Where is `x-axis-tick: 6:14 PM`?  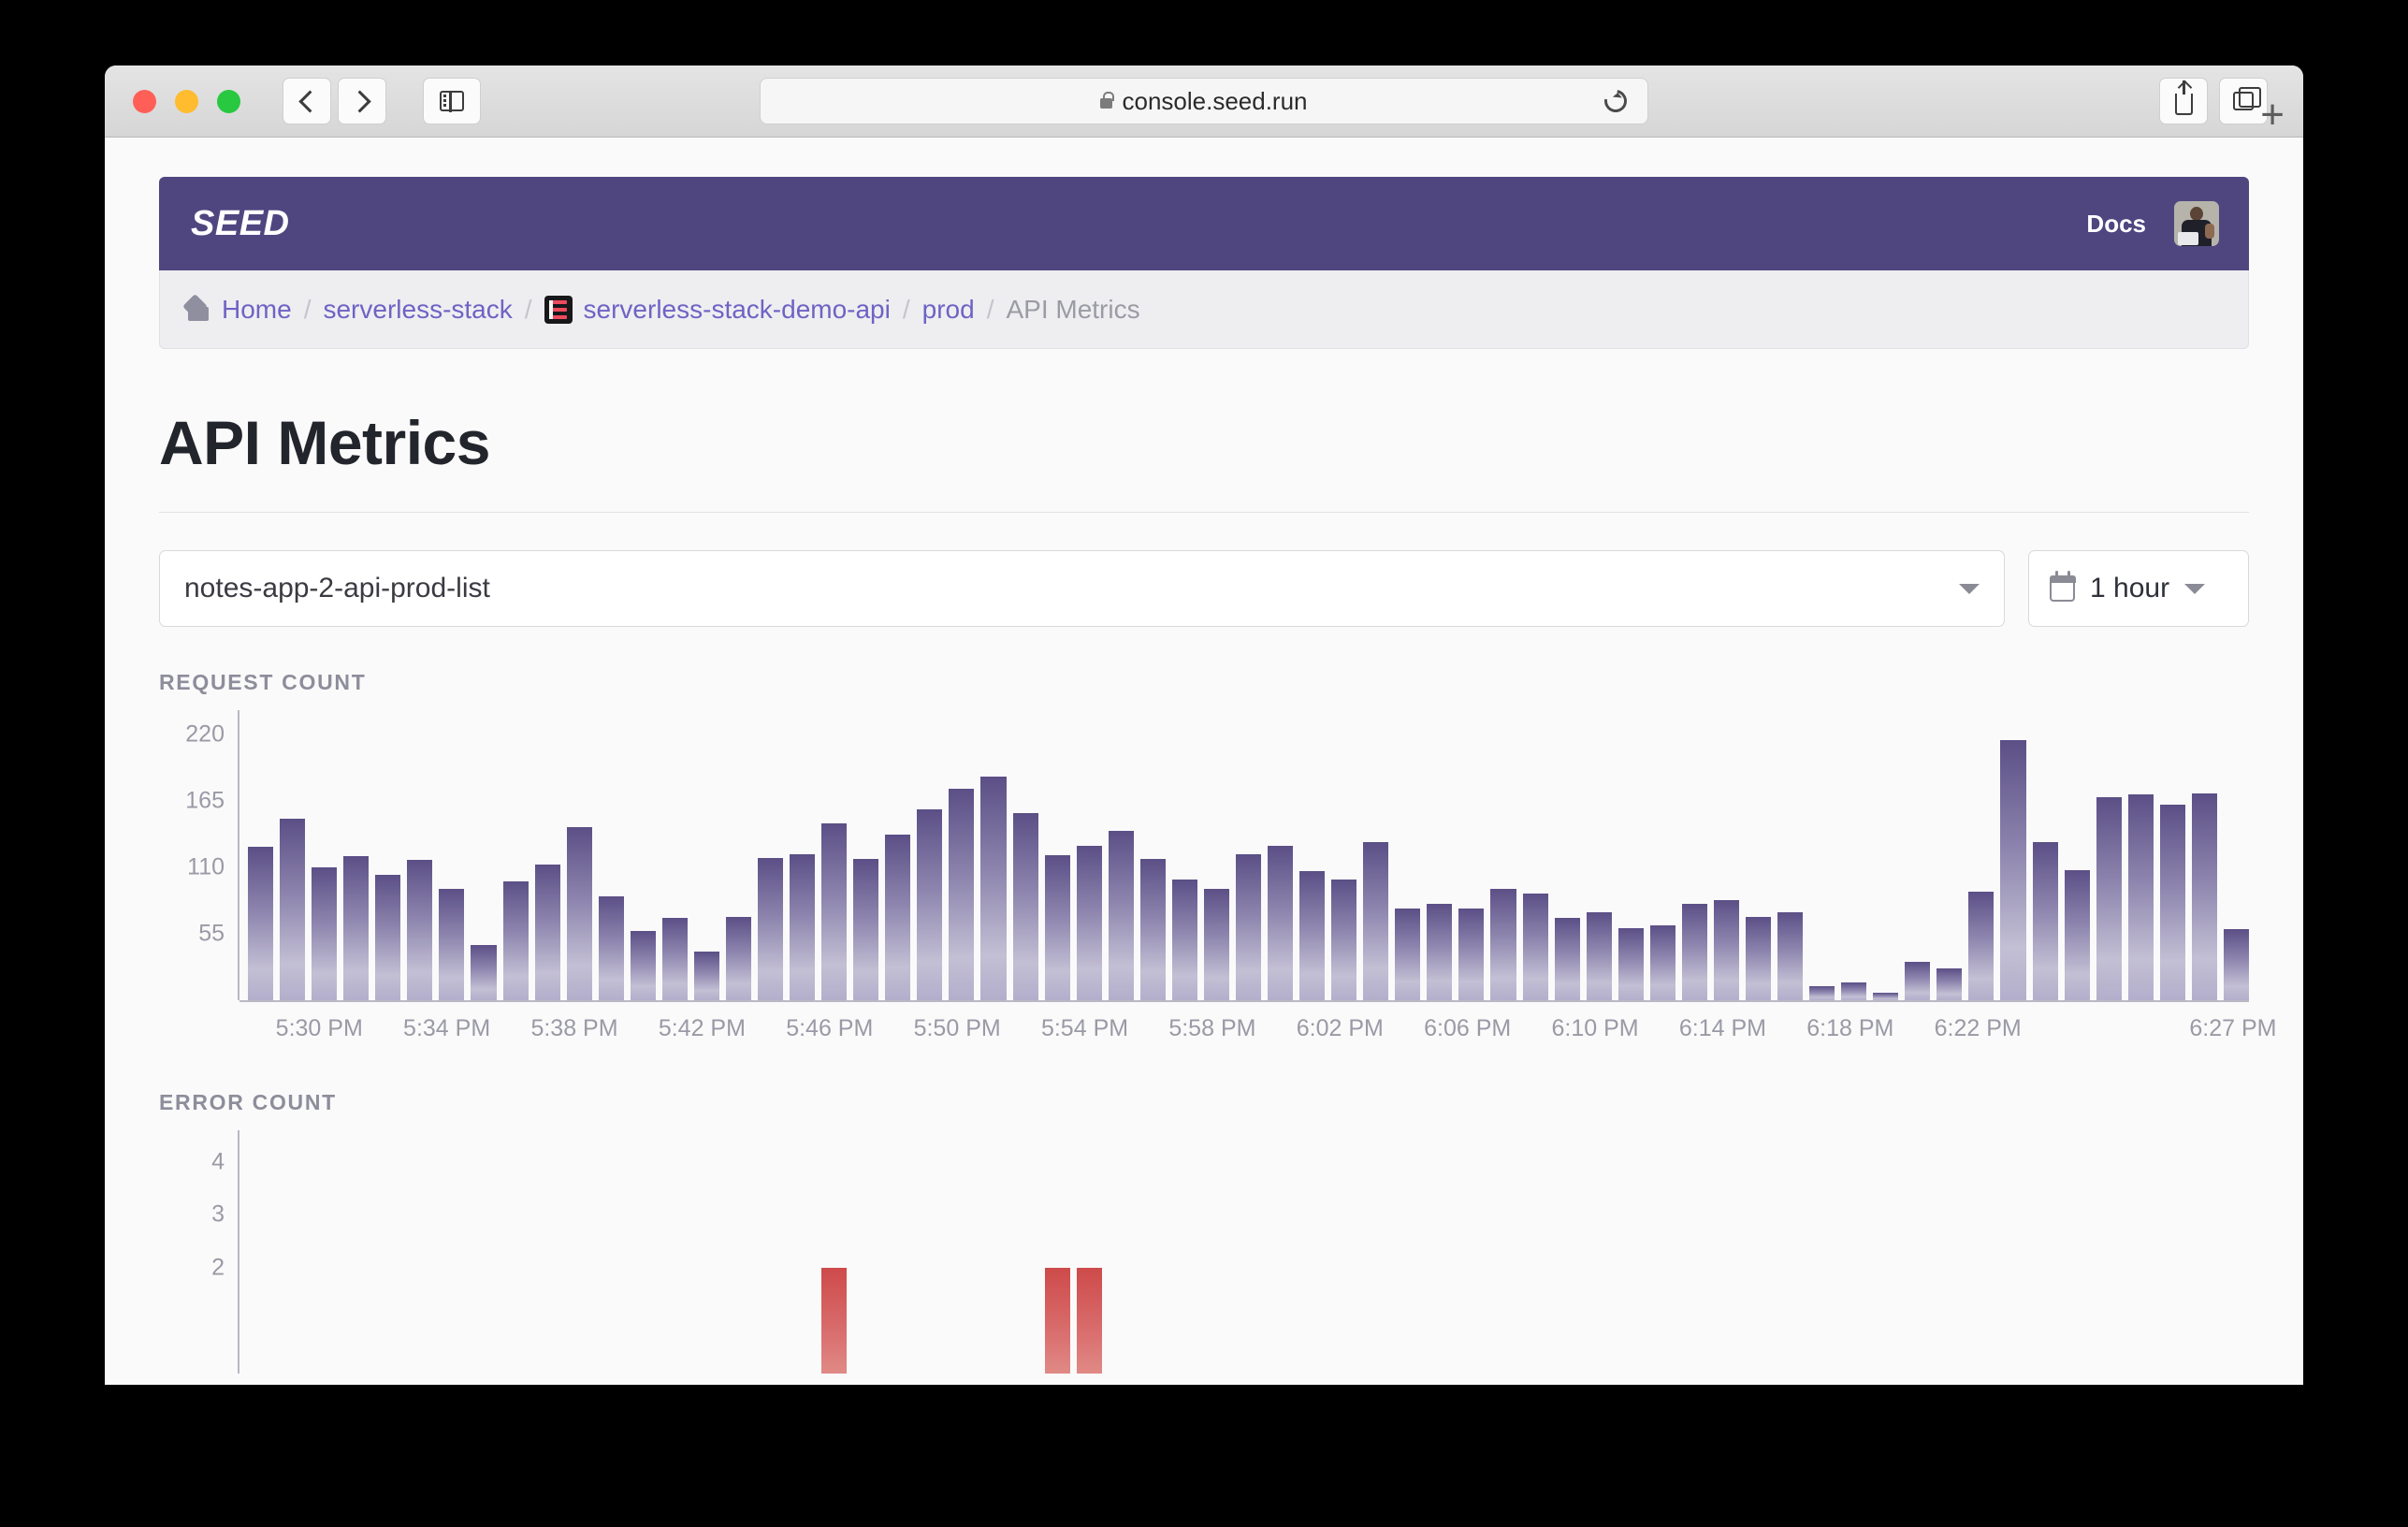
x-axis-tick: 6:14 PM is located at coordinates (1722, 1028).